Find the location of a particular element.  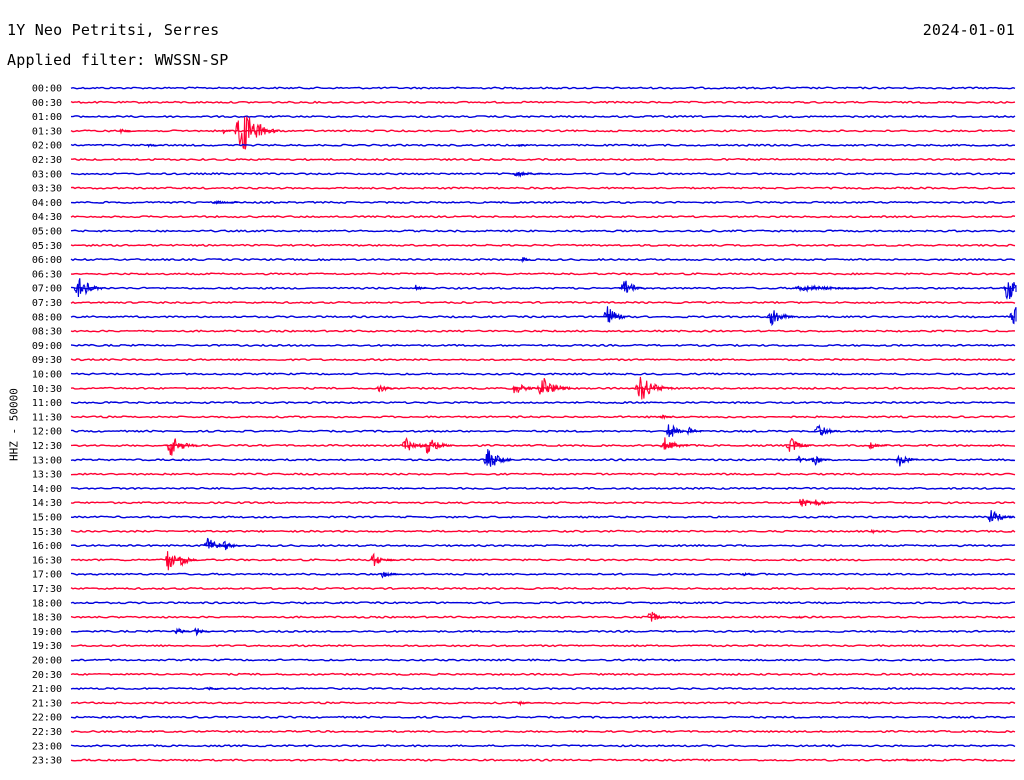

row-label-2100: 21:00 is located at coordinates (47, 689).